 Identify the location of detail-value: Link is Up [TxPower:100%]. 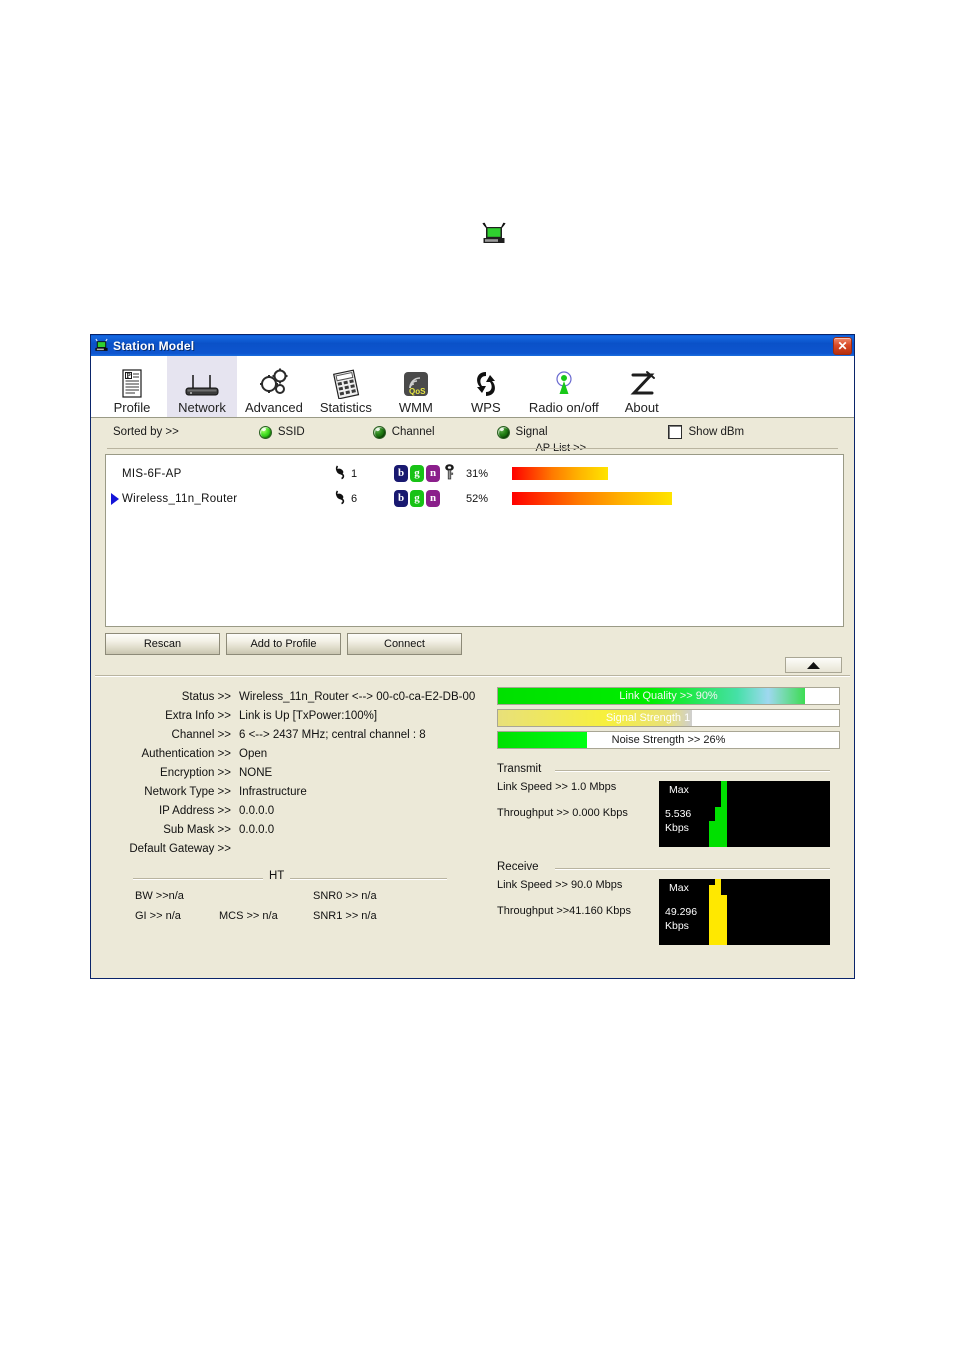
(308, 715).